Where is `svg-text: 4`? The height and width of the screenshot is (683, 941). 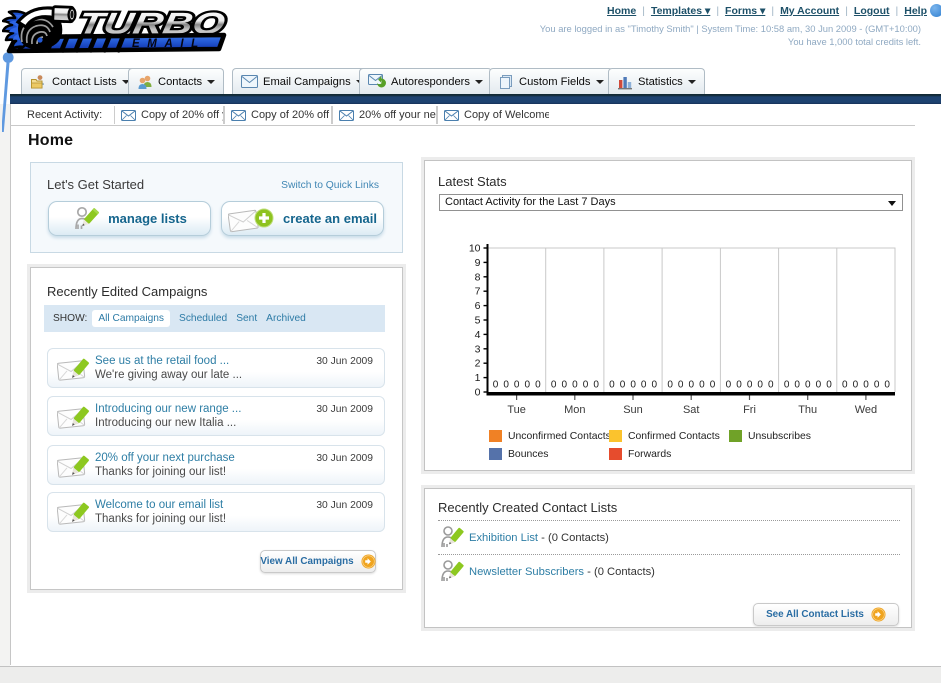
svg-text: 4 is located at coordinates (478, 335).